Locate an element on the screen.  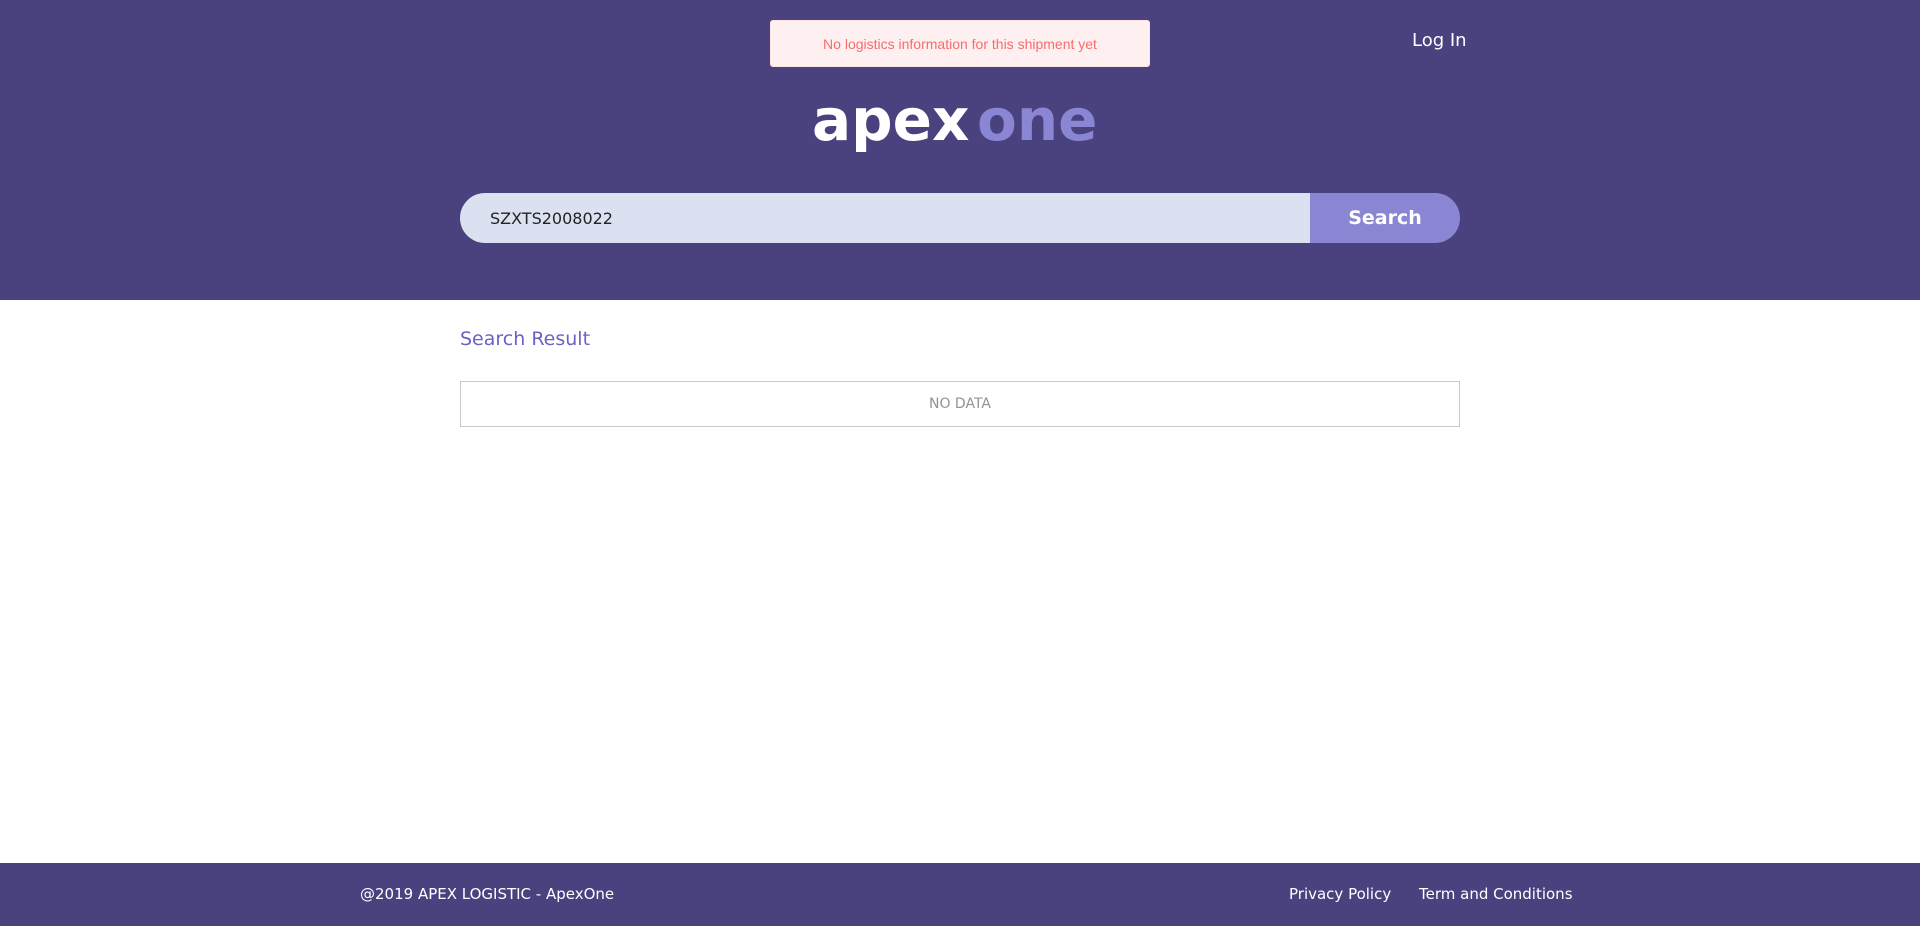
search-result-table: NO DATA is located at coordinates (960, 404).